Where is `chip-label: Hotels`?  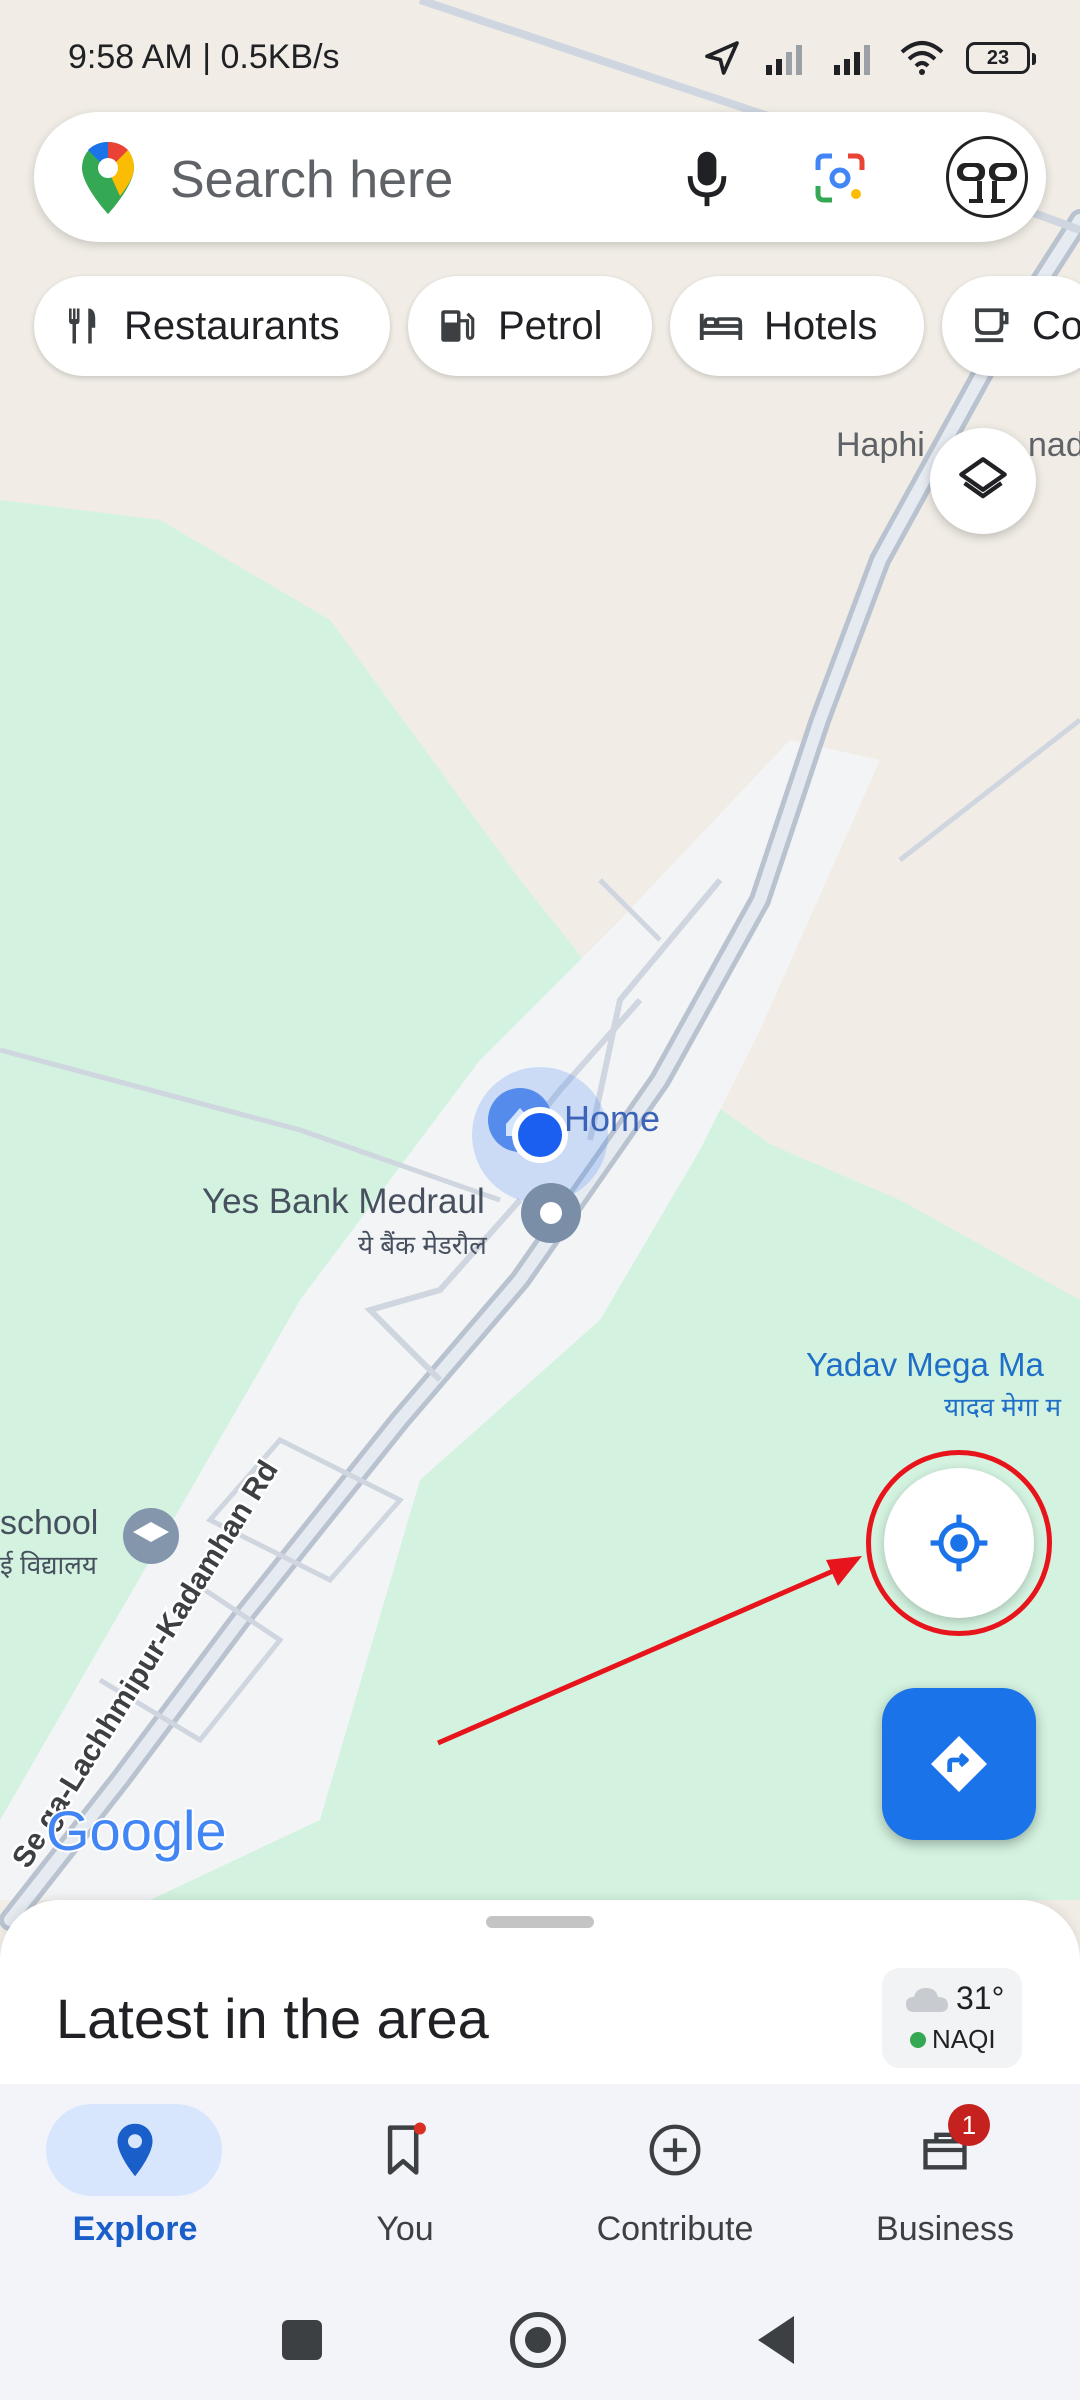 chip-label: Hotels is located at coordinates (821, 325).